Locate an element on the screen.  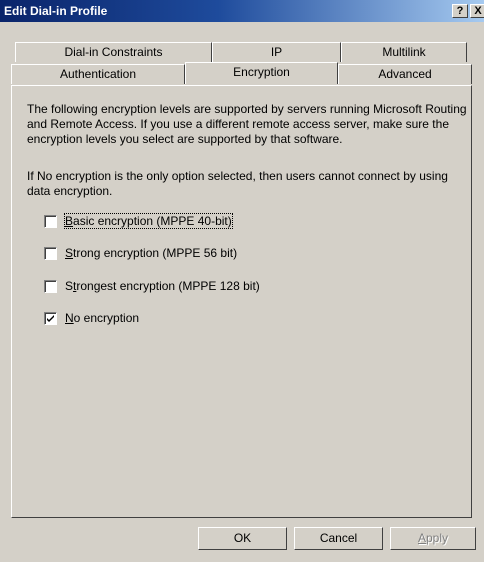
help-button: ? is located at coordinates (460, 11).